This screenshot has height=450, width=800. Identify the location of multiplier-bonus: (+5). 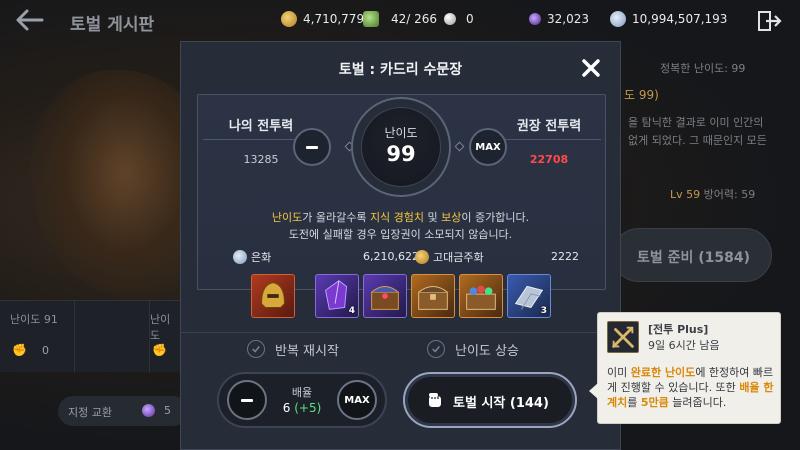
(308, 408).